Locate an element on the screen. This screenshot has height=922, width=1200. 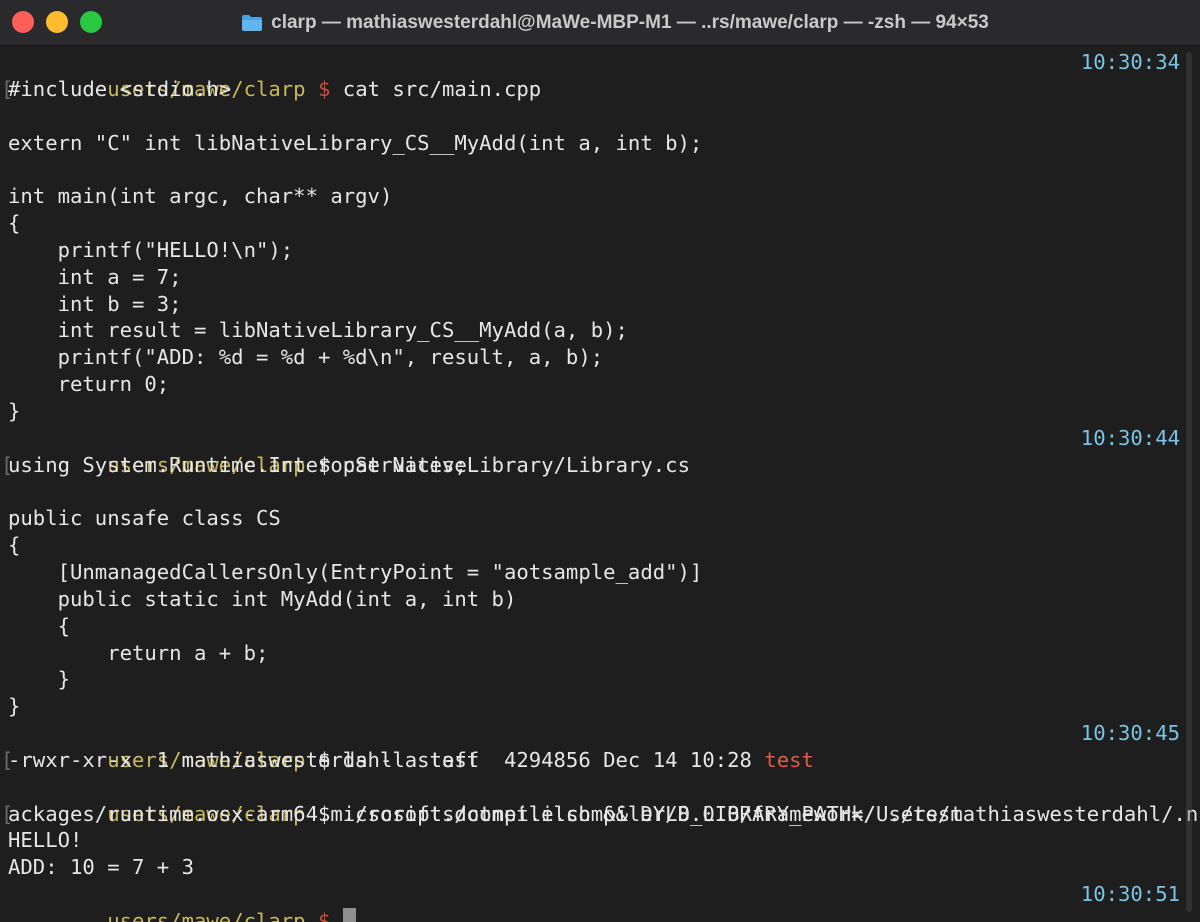
scrollbar-thumb is located at coordinates (1189, 482).